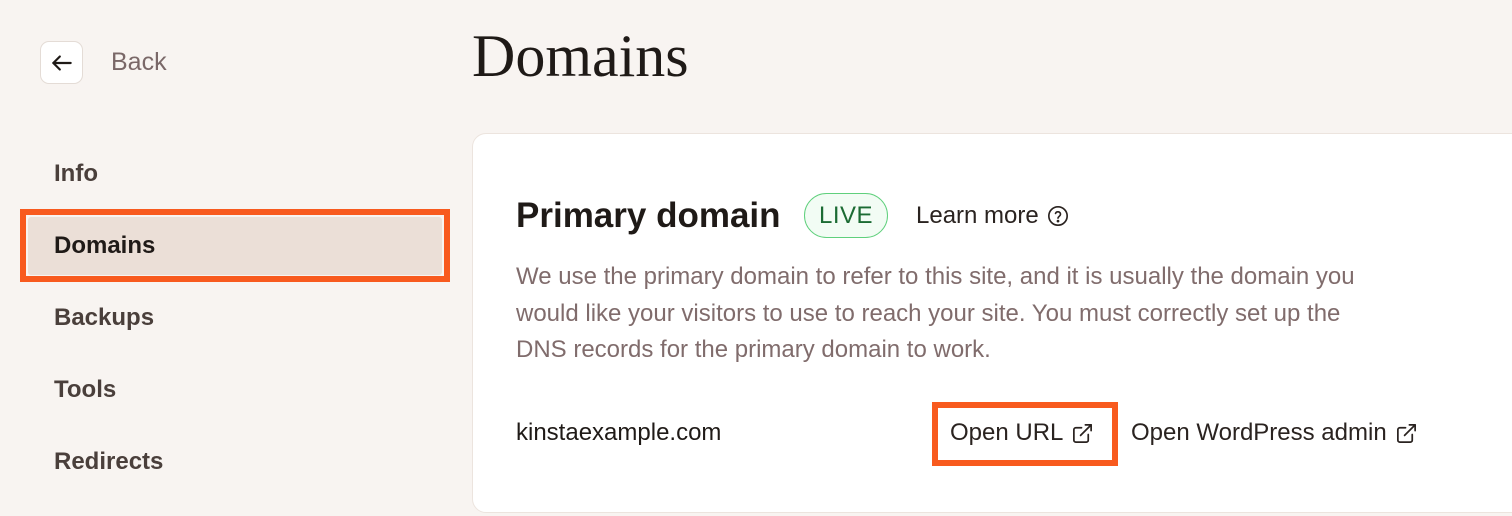 Image resolution: width=1512 pixels, height=516 pixels. Describe the element at coordinates (580, 56) in the screenshot. I see `page-title: Domains` at that location.